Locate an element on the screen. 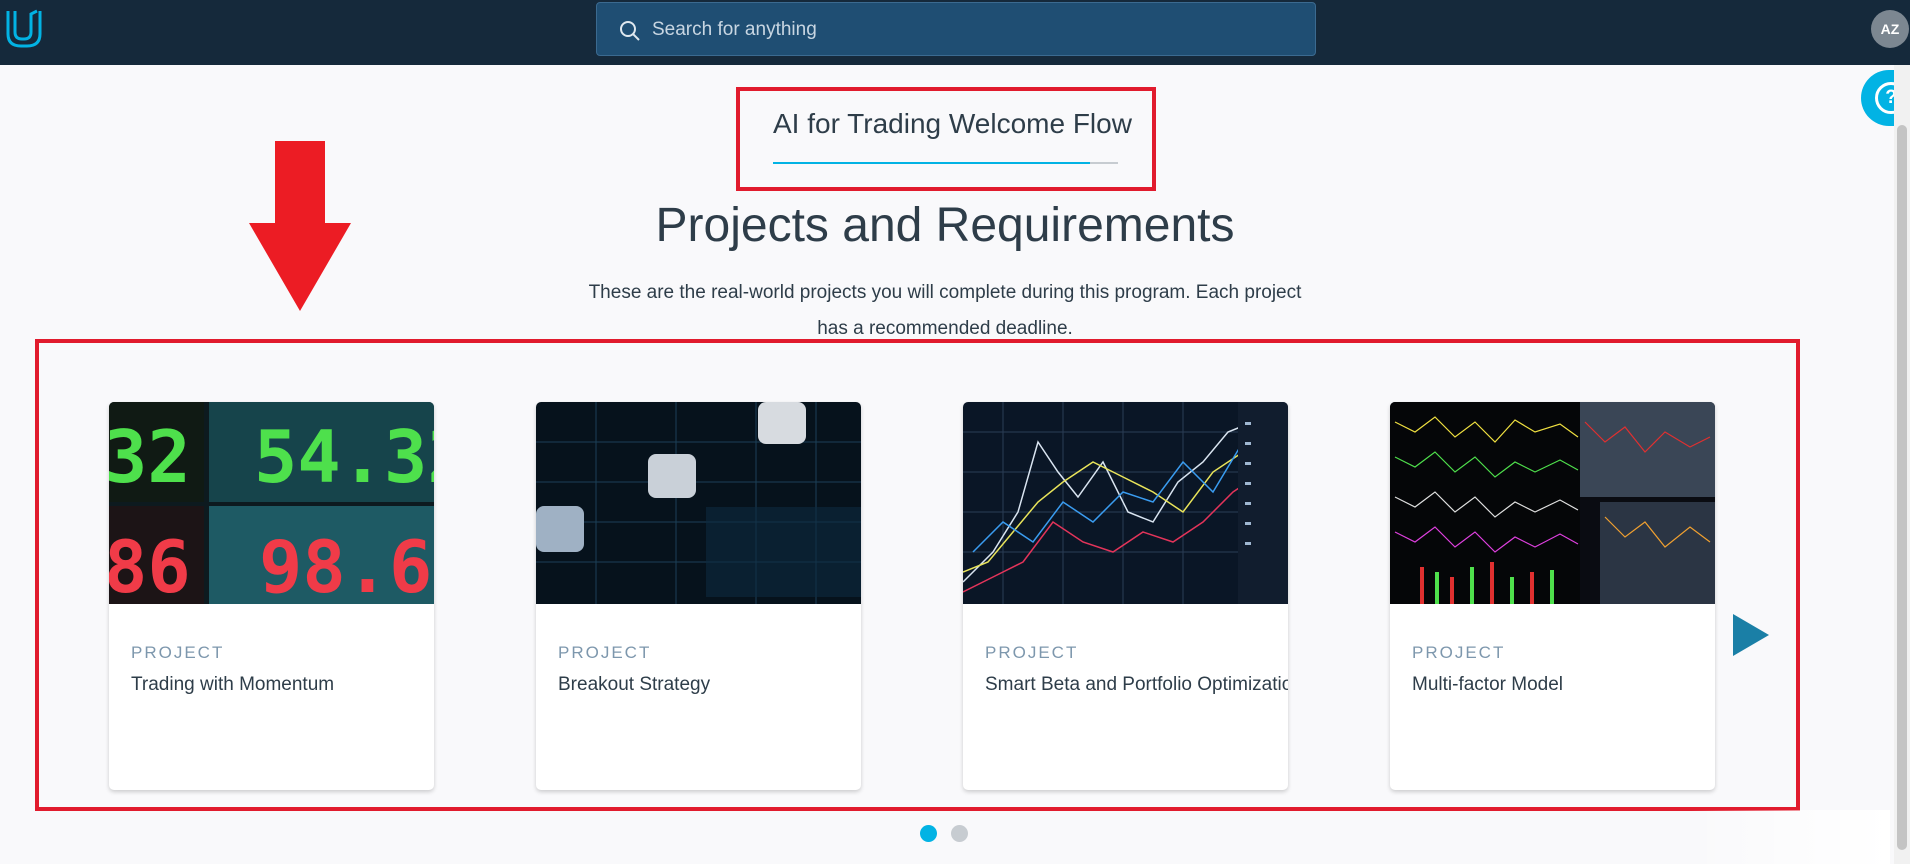  card-image-trading-monitors is located at coordinates (1552, 503).